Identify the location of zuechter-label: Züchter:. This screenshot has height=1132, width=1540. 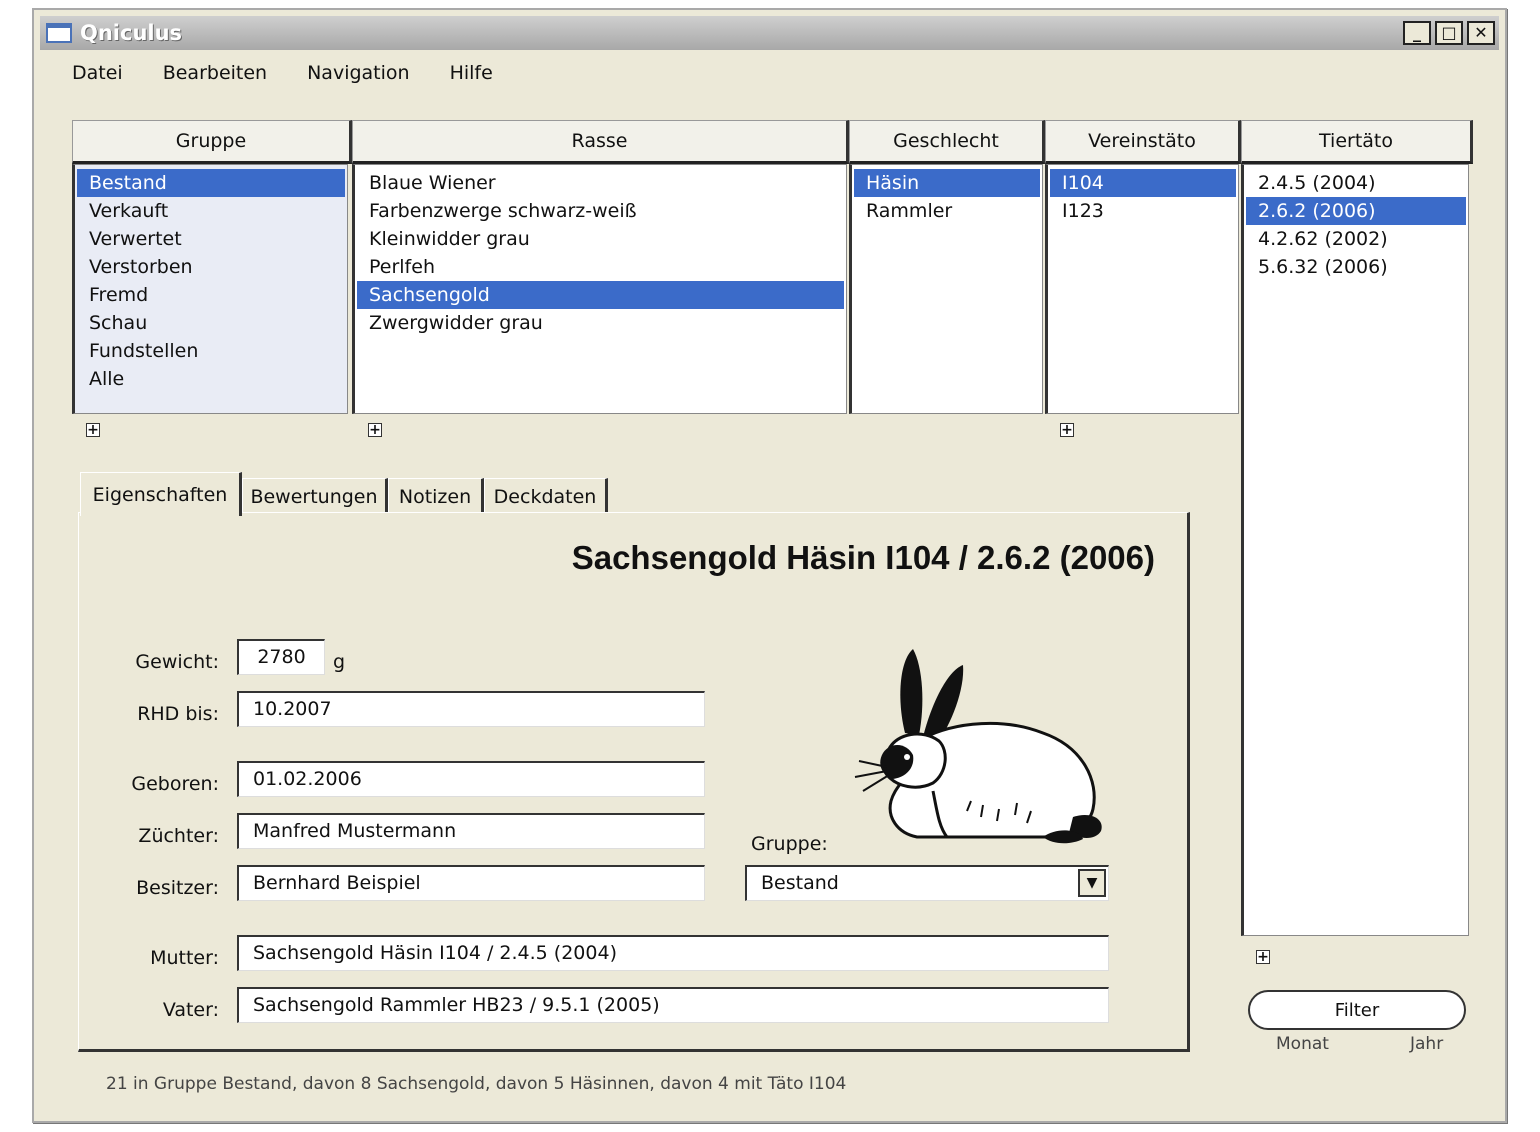
(178, 836).